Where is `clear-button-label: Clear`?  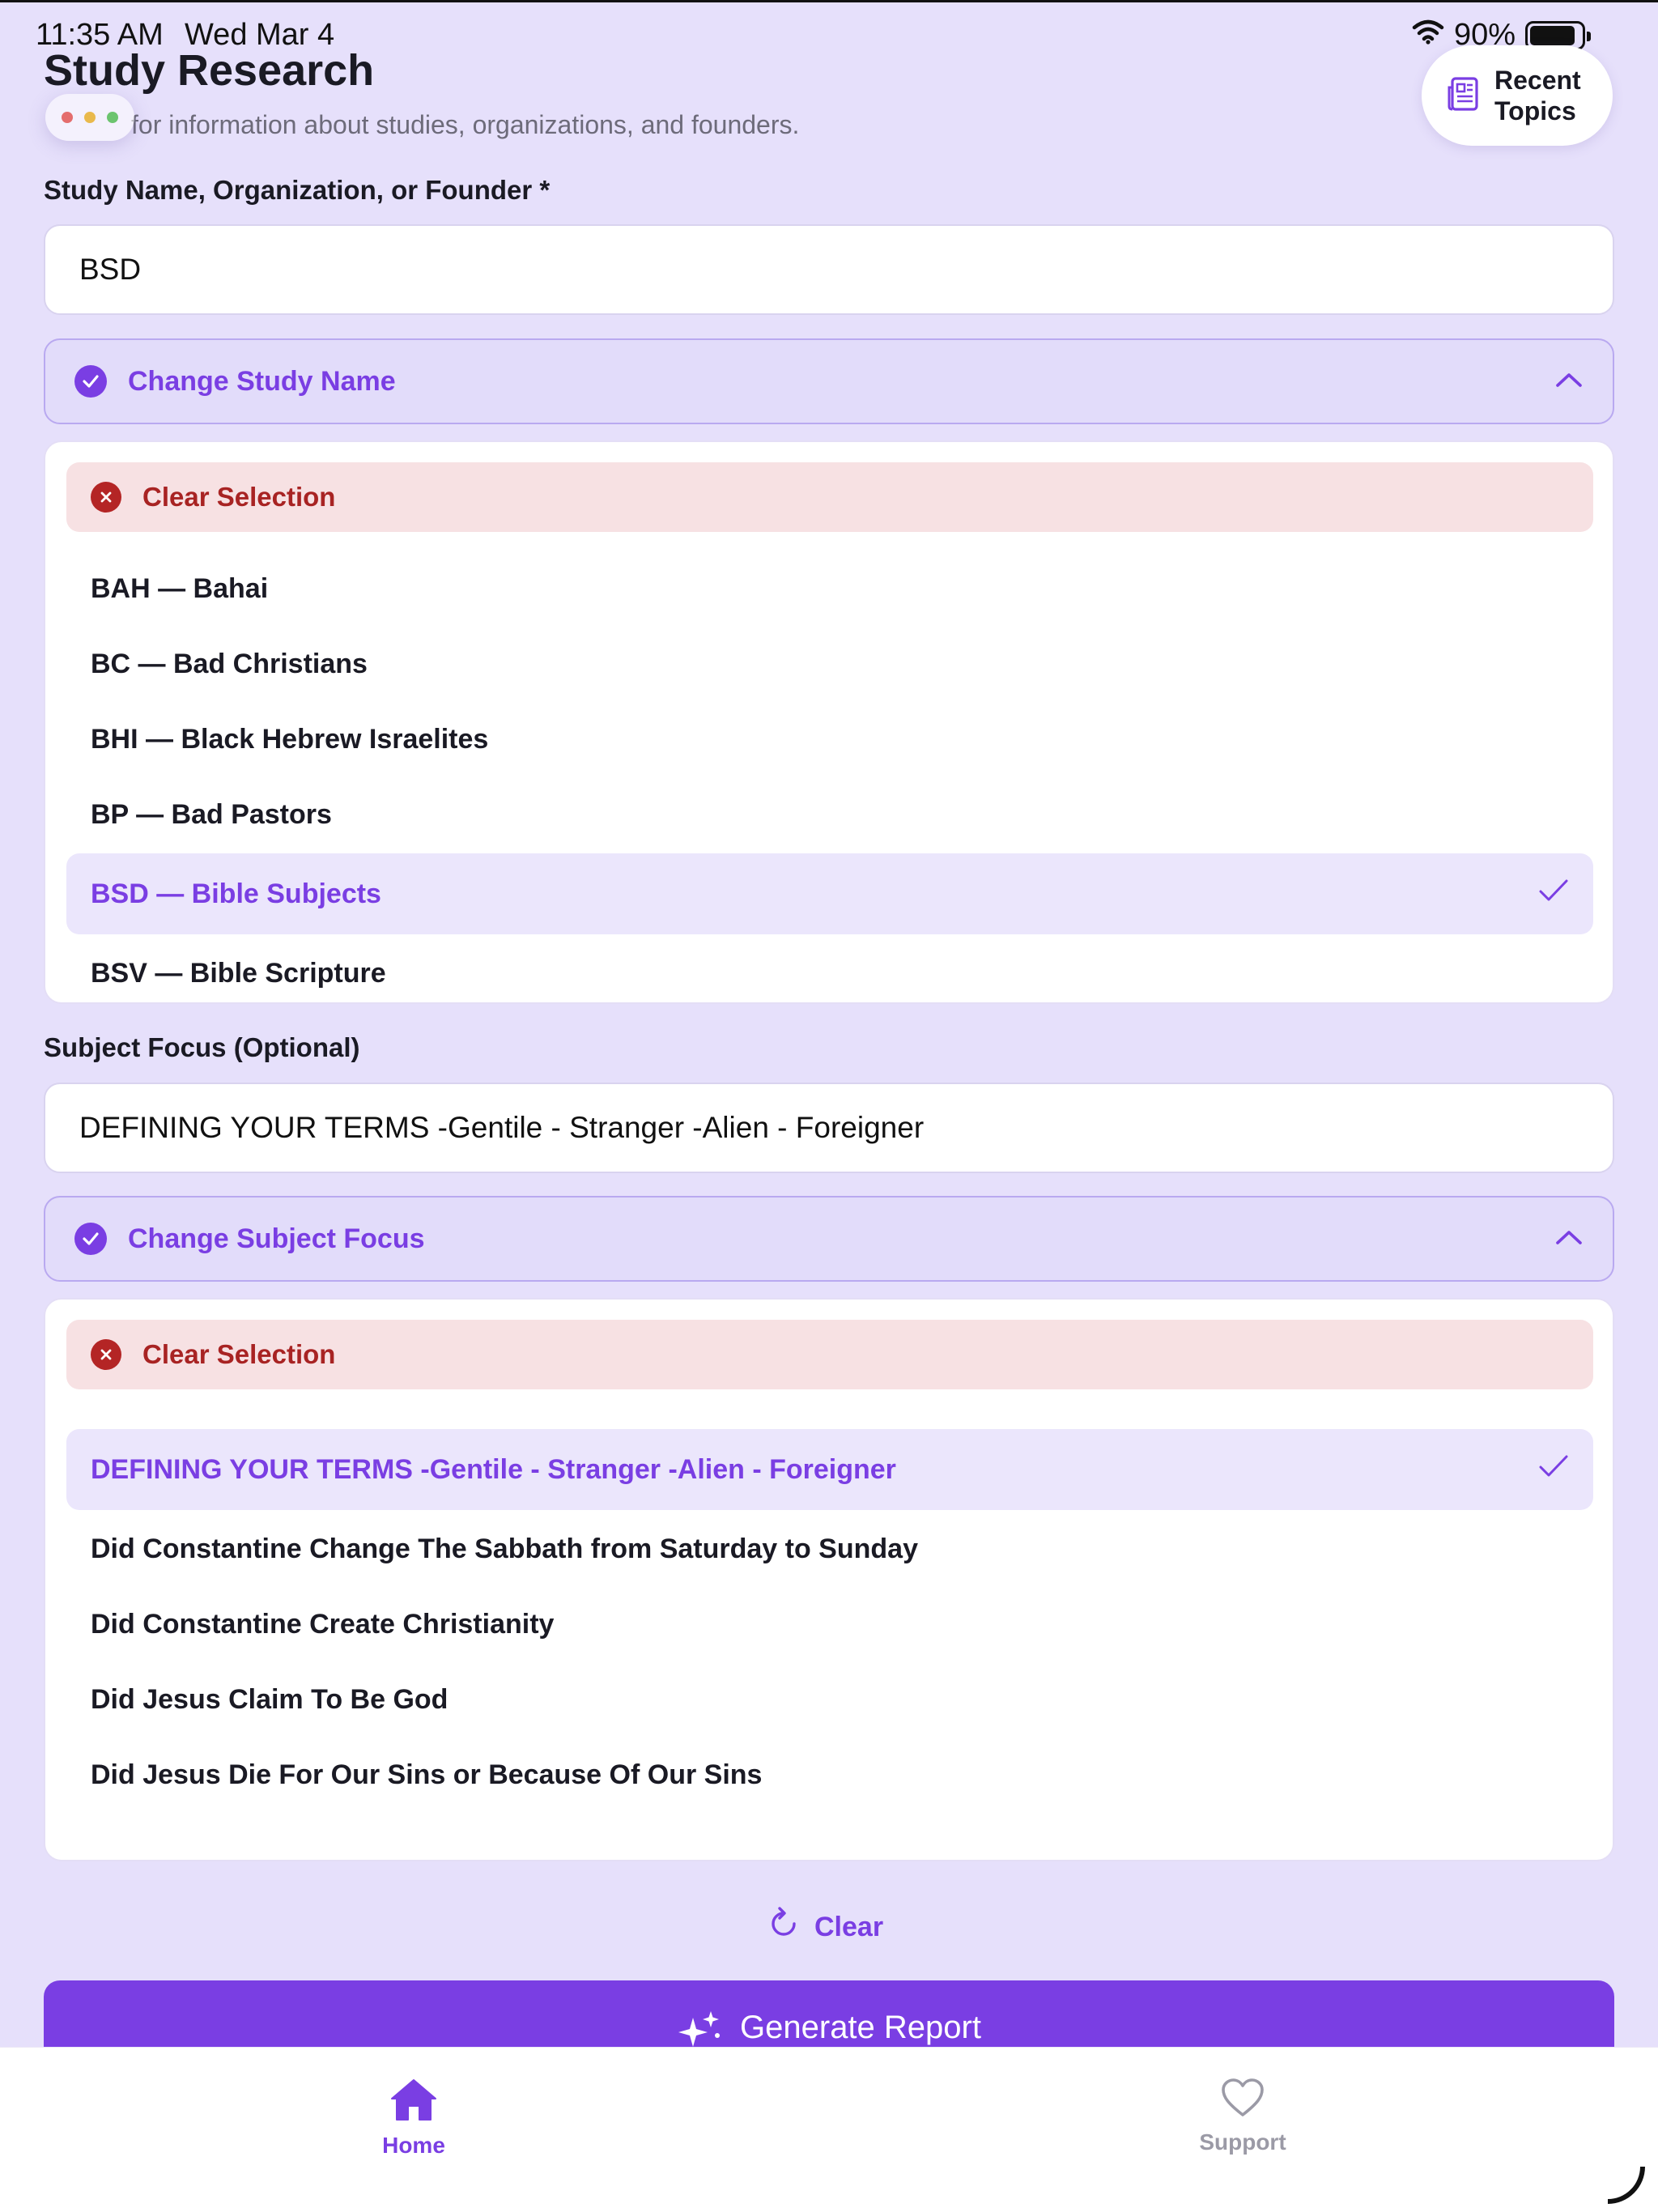
clear-button-label: Clear is located at coordinates (849, 1927).